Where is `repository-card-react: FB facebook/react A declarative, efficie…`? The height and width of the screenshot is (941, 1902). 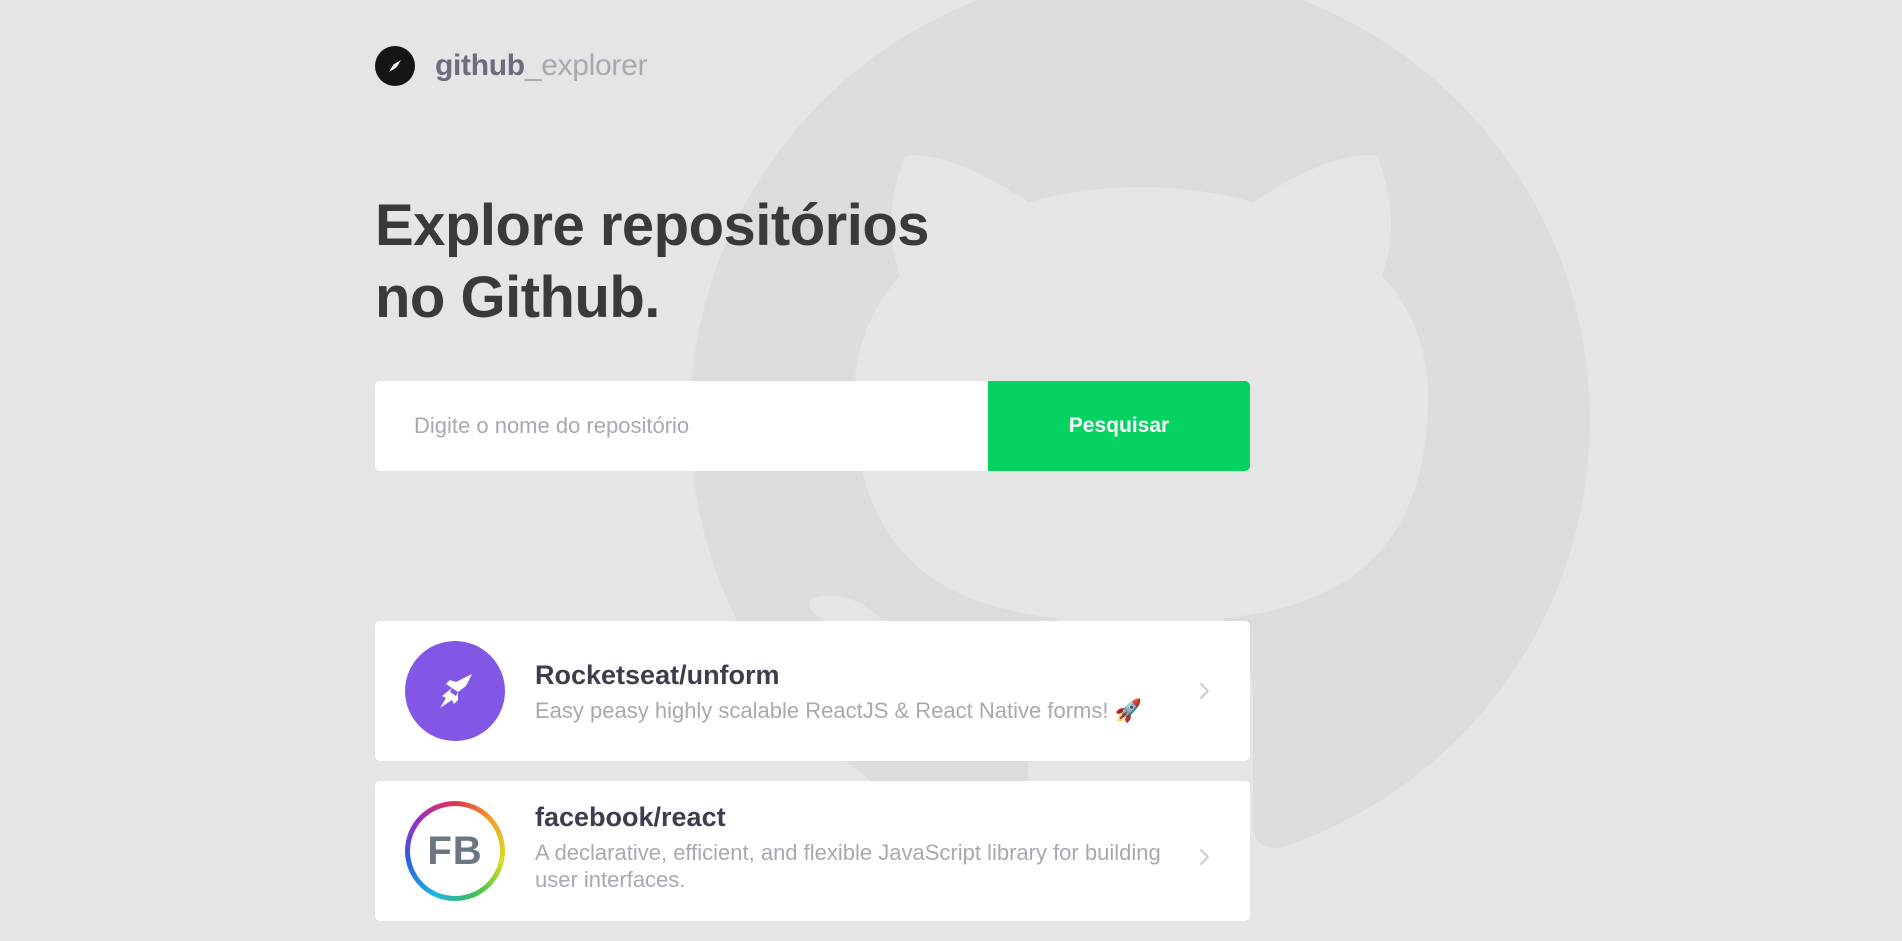 repository-card-react: FB facebook/react A declarative, efficie… is located at coordinates (812, 851).